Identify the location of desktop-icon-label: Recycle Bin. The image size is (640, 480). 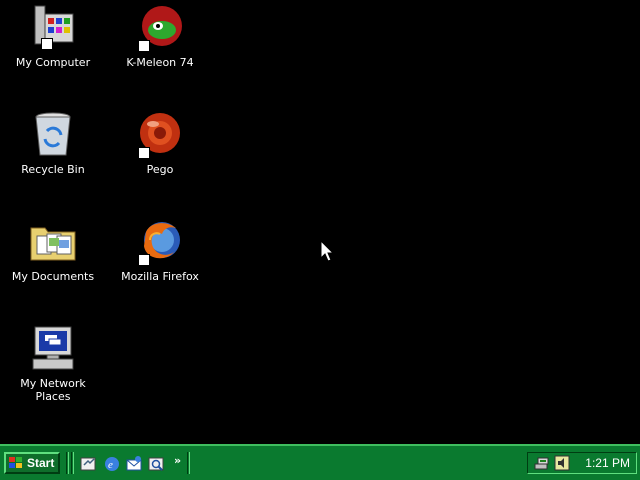
(53, 169).